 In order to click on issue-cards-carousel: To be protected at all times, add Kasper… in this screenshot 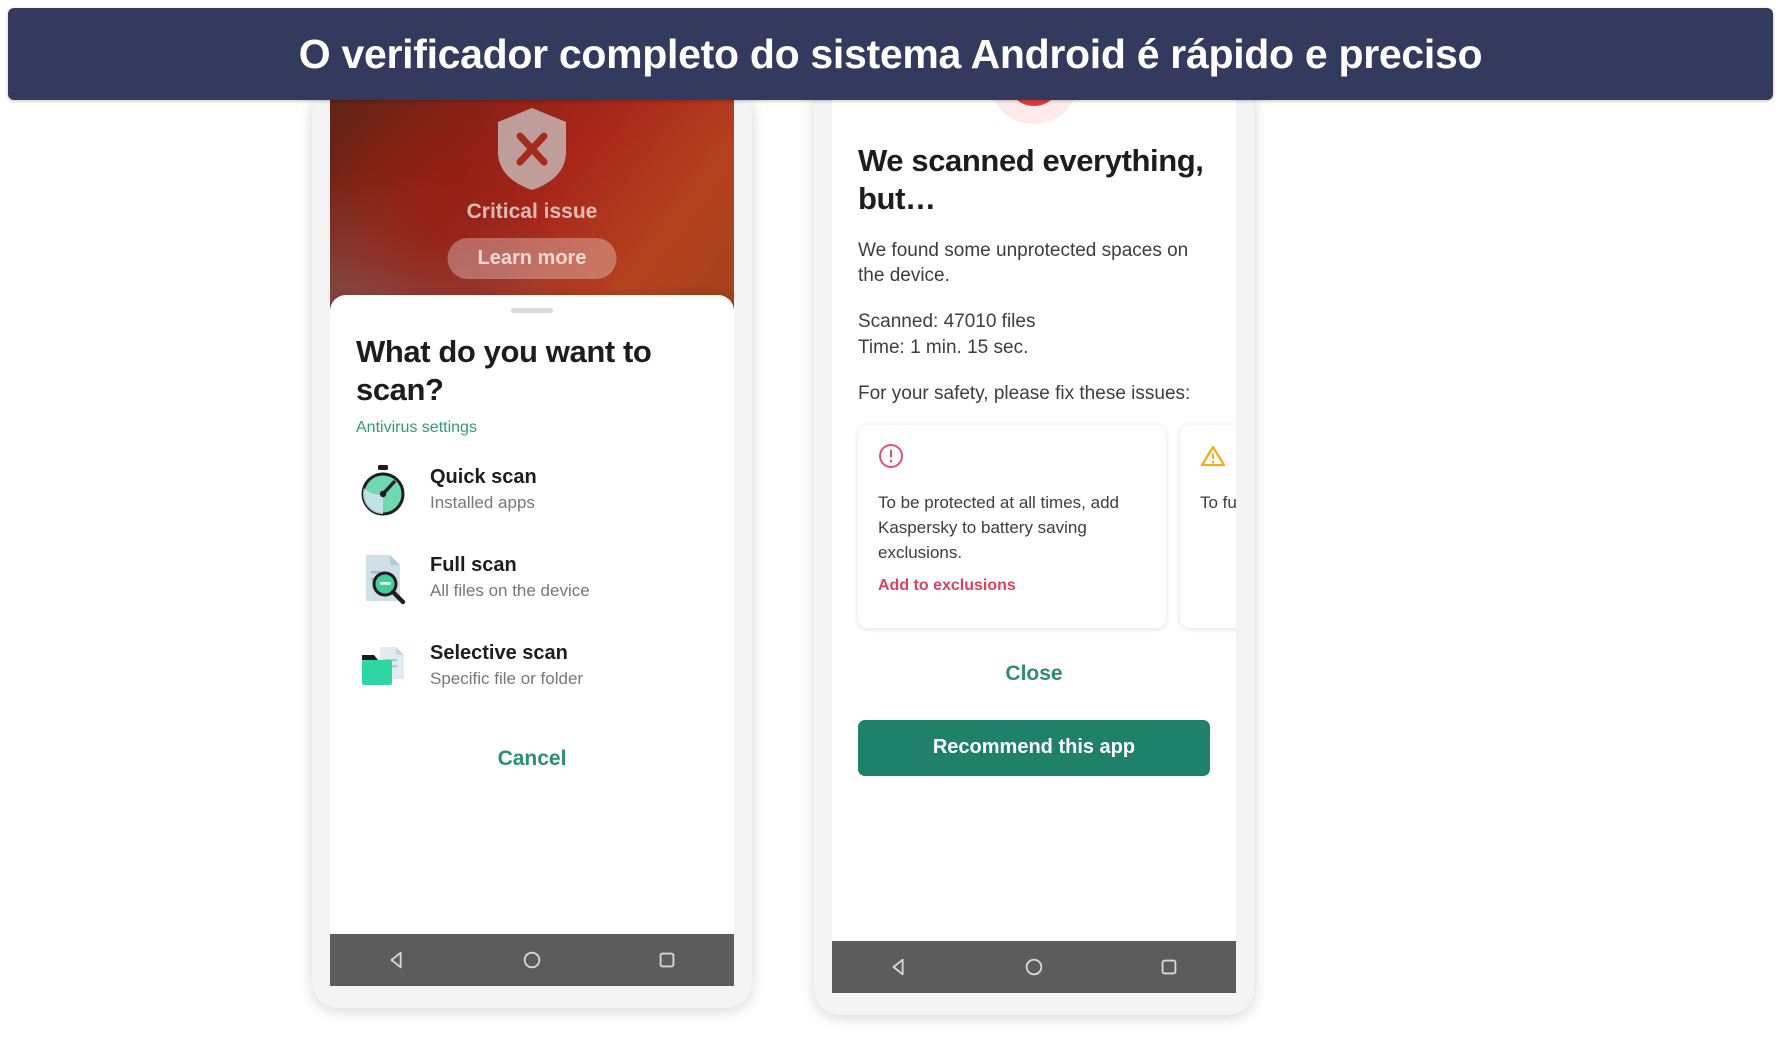, I will do `click(1047, 526)`.